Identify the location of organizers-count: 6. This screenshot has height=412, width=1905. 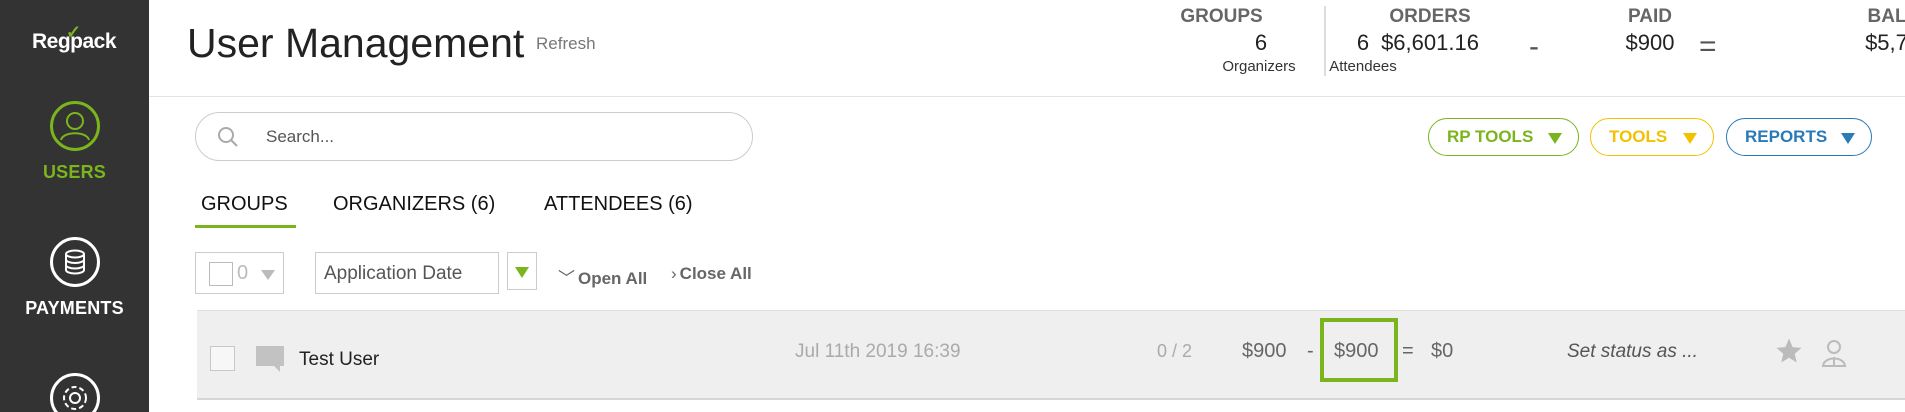
(1261, 42).